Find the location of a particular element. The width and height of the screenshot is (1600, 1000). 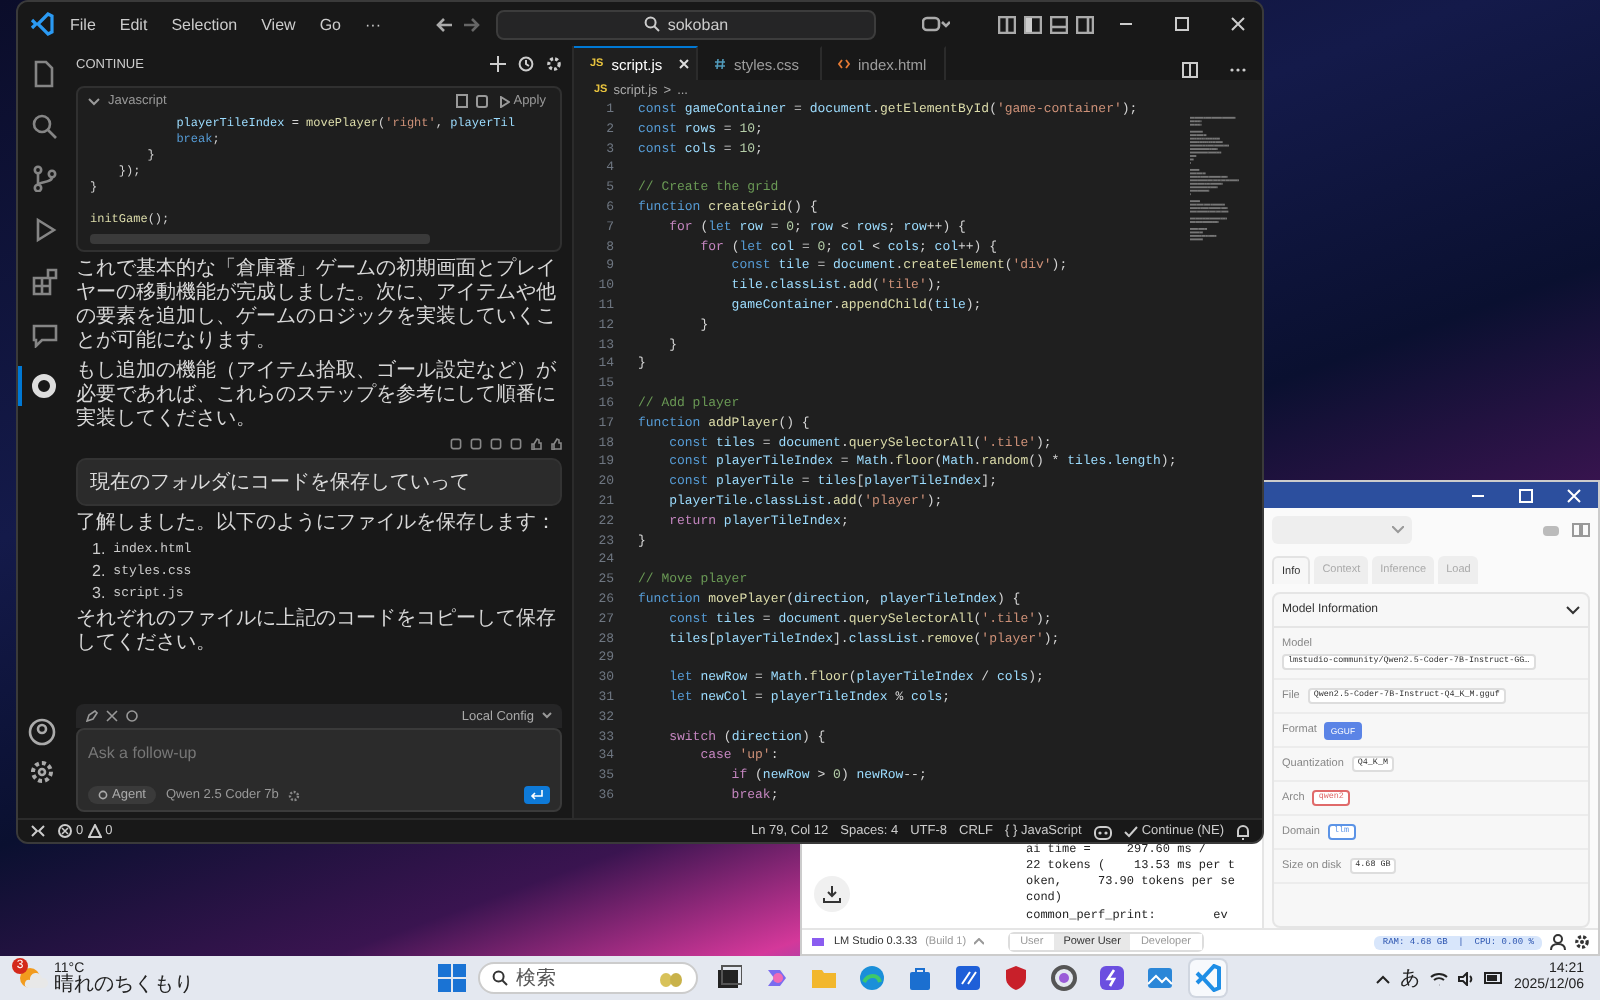

search-text: sokoban is located at coordinates (698, 24).